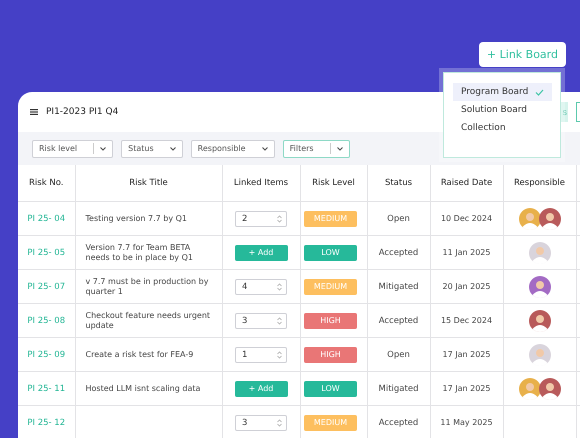 The image size is (580, 438). What do you see at coordinates (82, 112) in the screenshot?
I see `board-title: PI1-2023 PI1 Q4` at bounding box center [82, 112].